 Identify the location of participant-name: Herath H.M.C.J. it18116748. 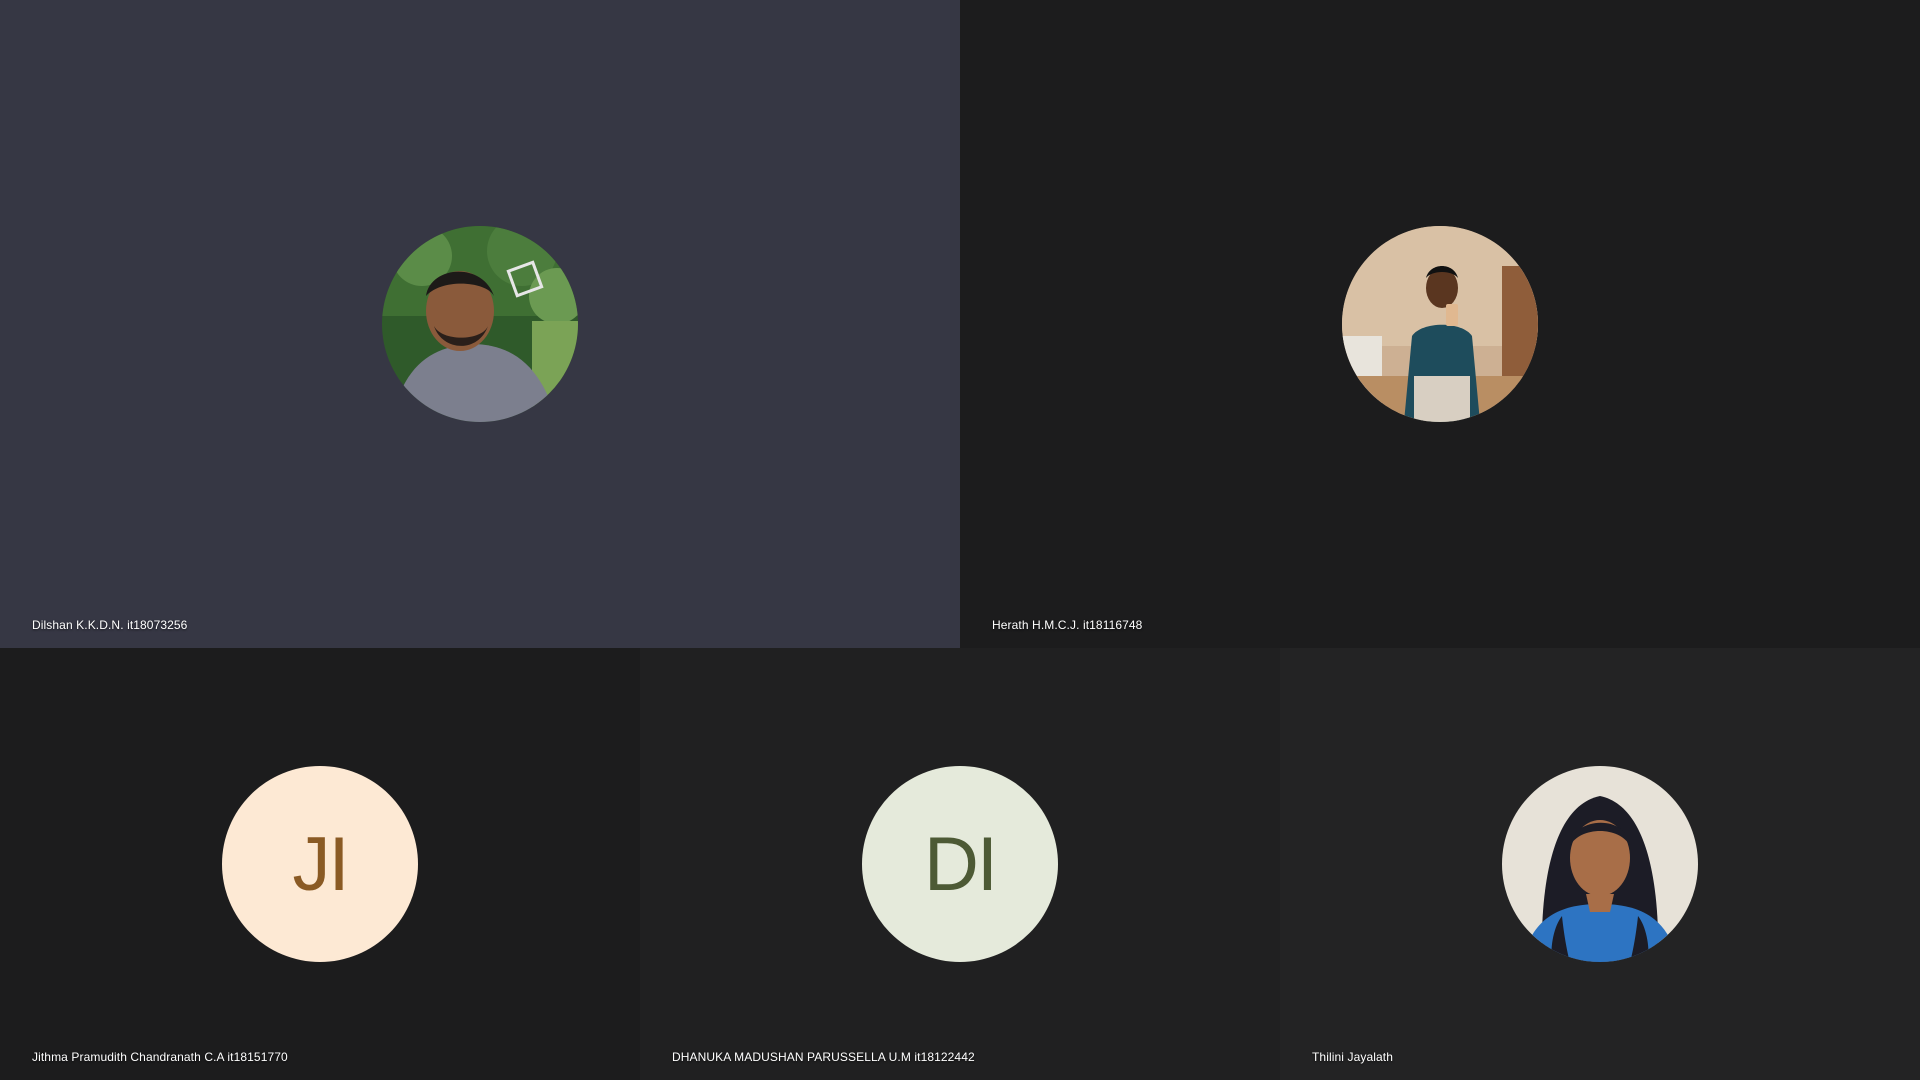
(1067, 625).